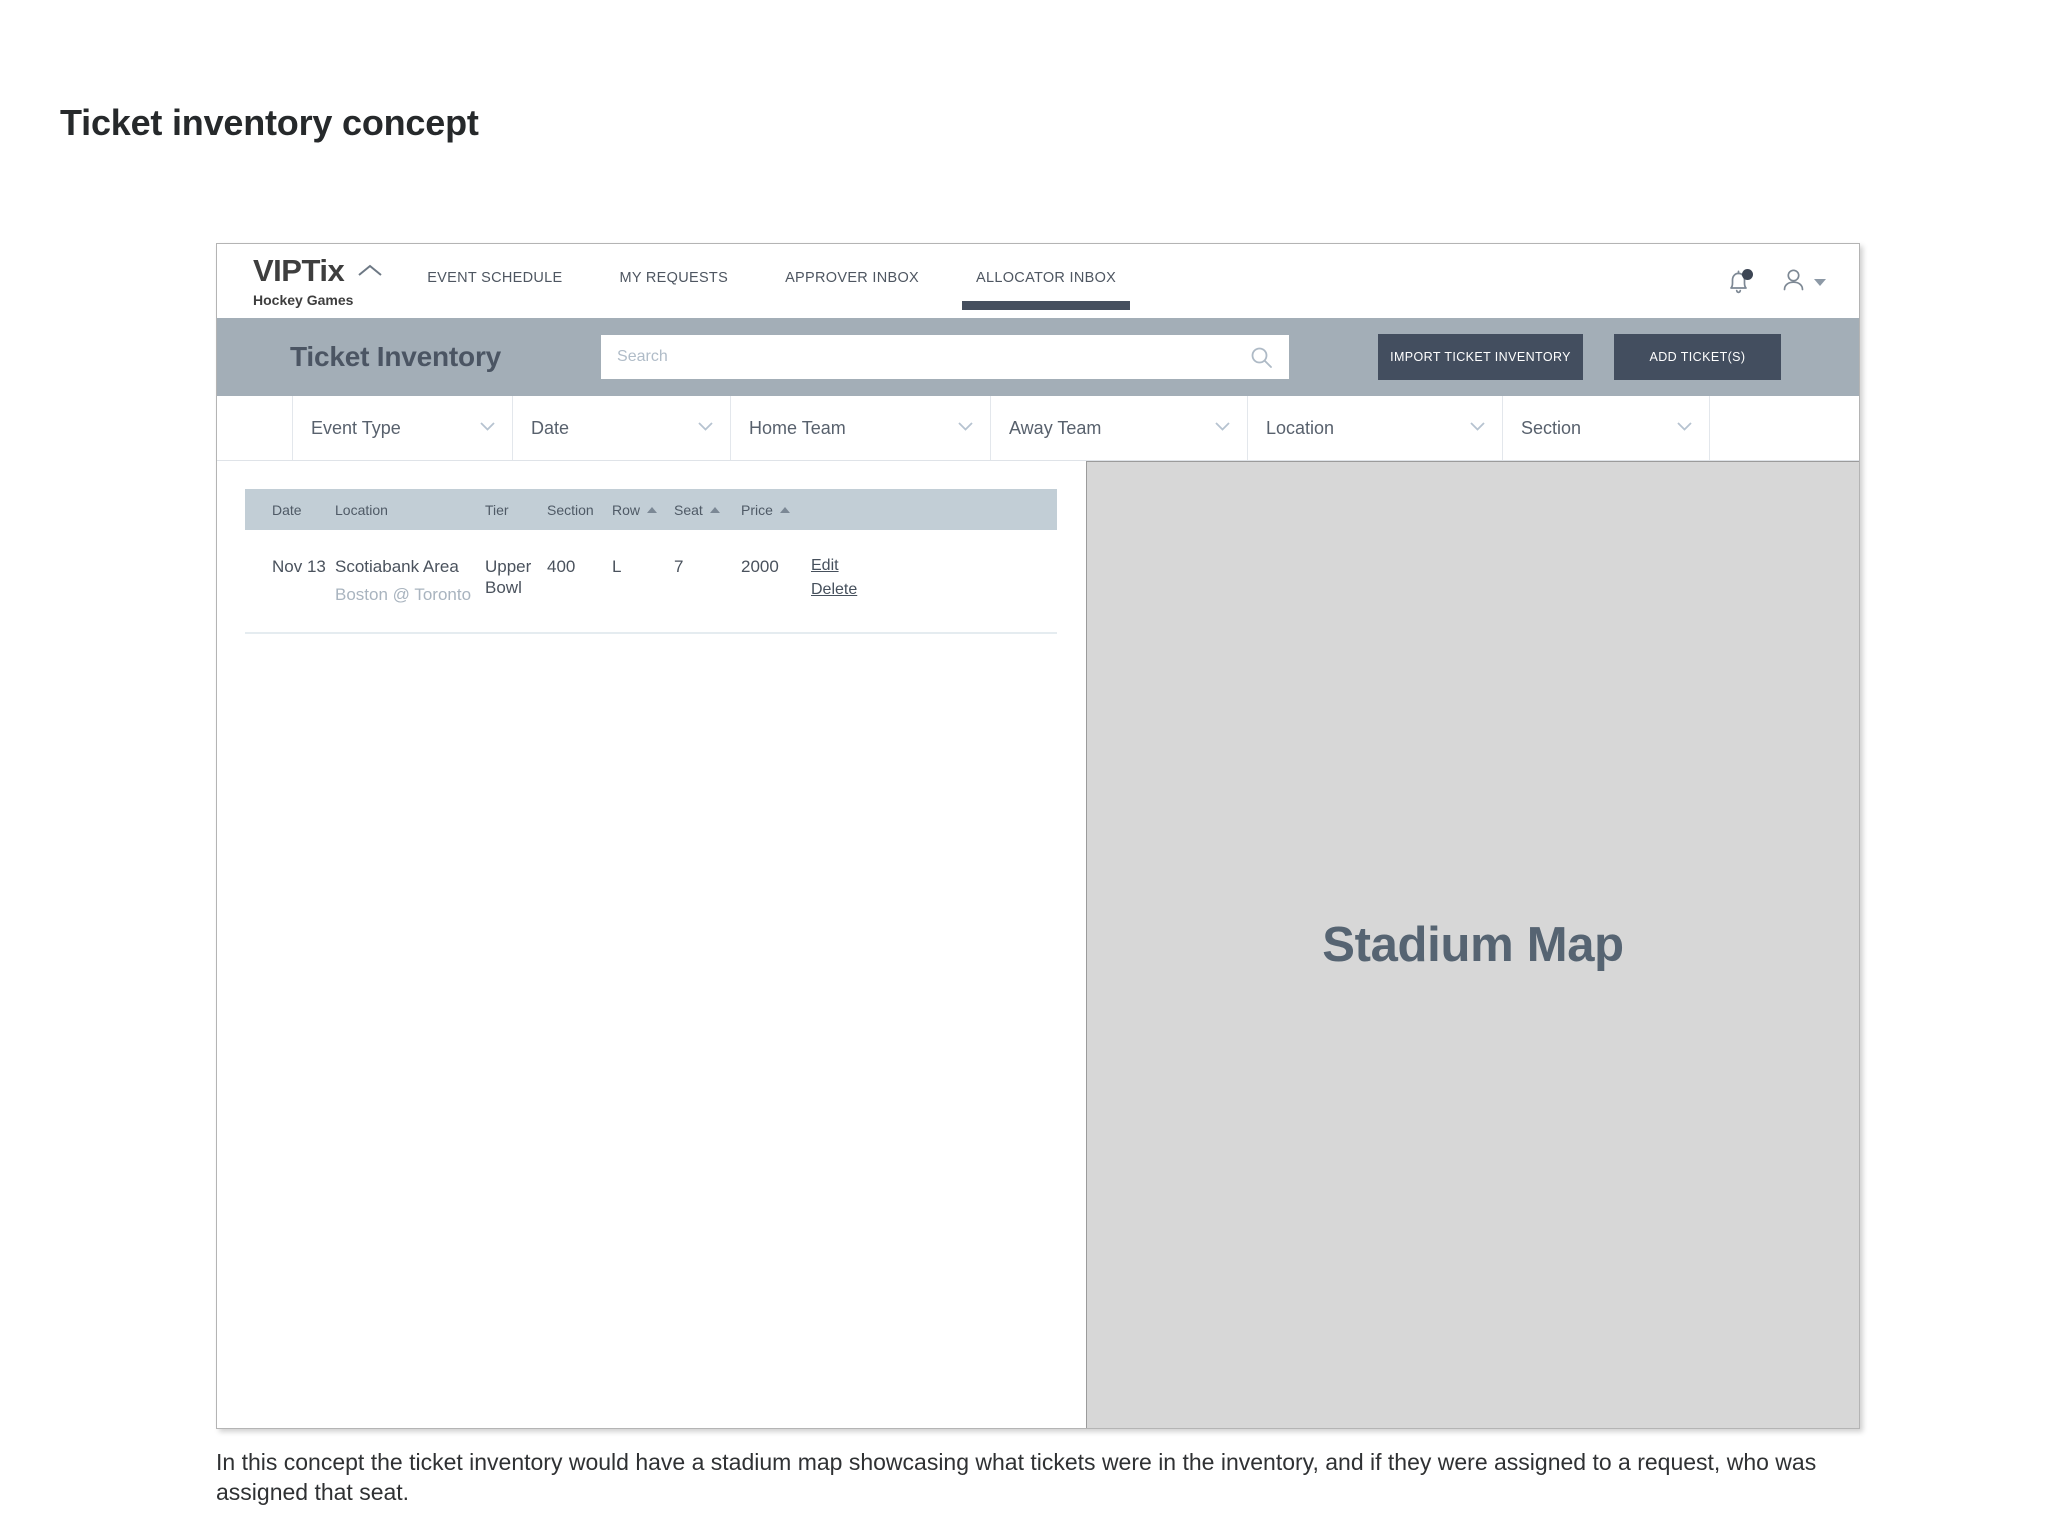 This screenshot has height=1536, width=2048. What do you see at coordinates (622, 428) in the screenshot?
I see `filter-date: Date` at bounding box center [622, 428].